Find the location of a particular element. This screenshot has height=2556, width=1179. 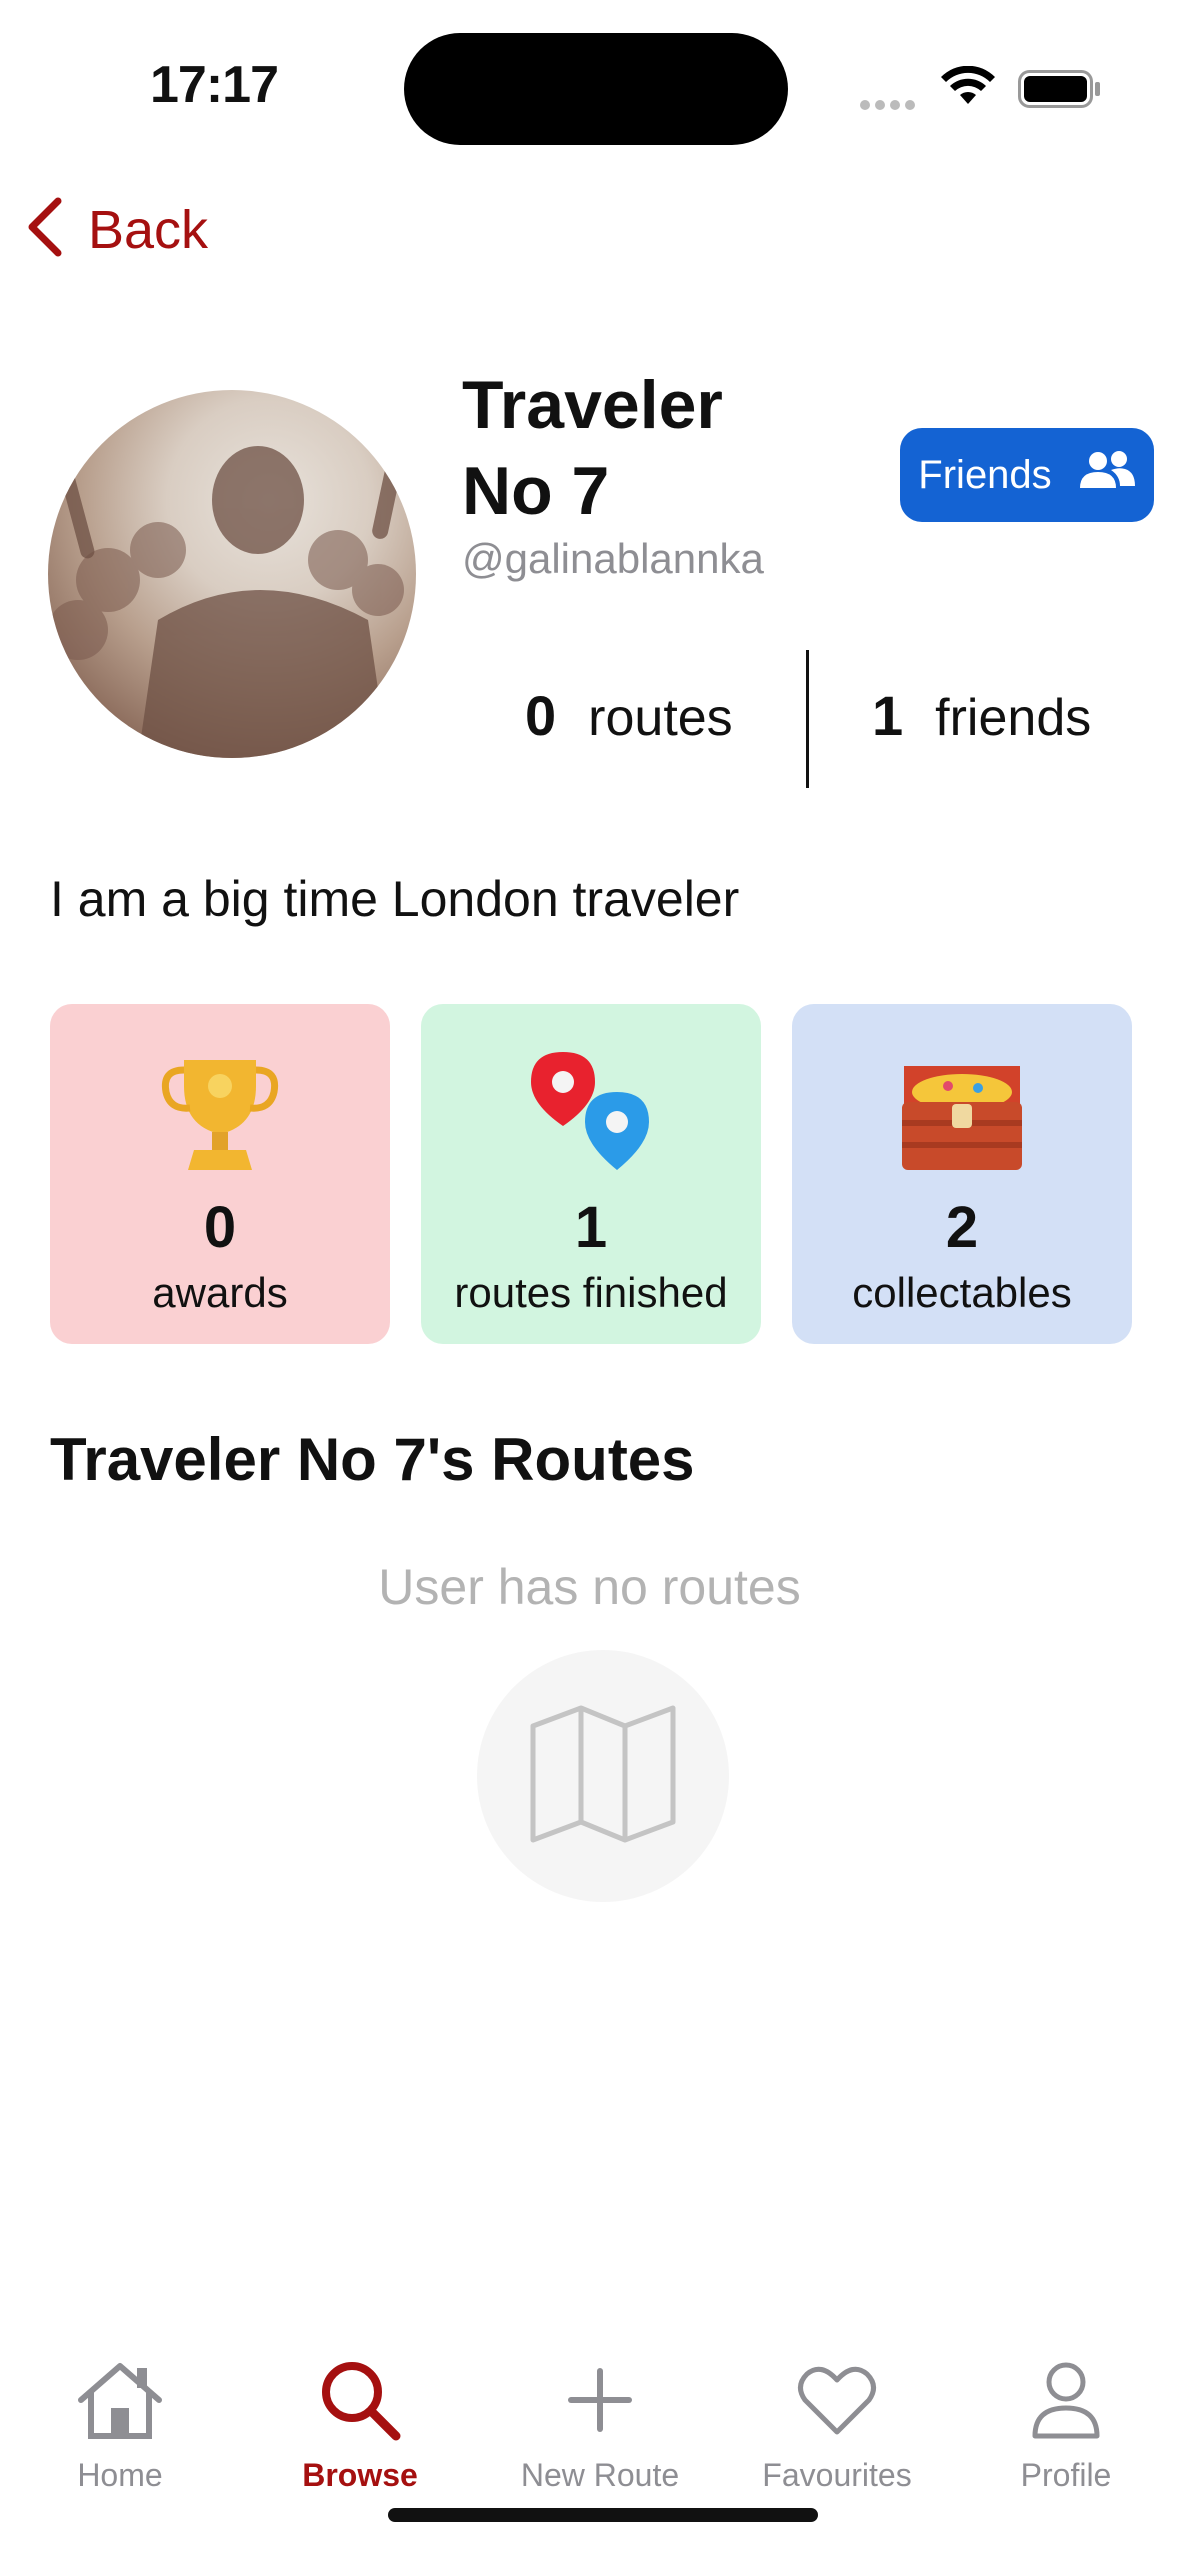

heart-icon is located at coordinates (837, 2400).